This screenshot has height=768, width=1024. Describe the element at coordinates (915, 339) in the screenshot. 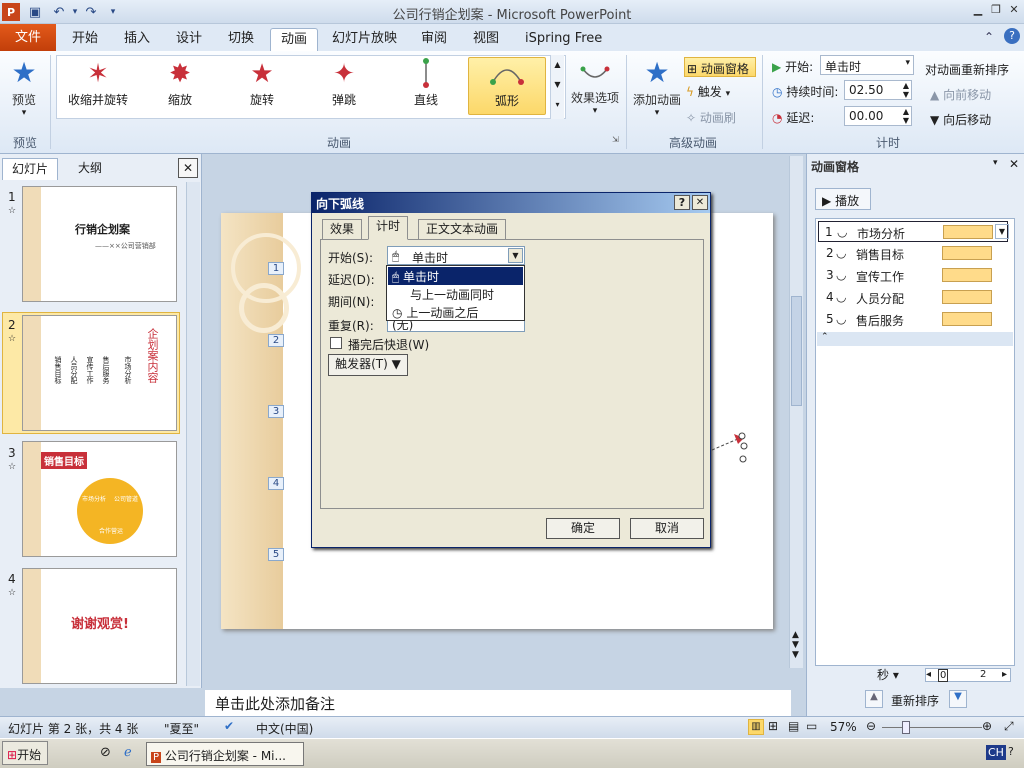

I see `collapse-list-icon: ⌃` at that location.